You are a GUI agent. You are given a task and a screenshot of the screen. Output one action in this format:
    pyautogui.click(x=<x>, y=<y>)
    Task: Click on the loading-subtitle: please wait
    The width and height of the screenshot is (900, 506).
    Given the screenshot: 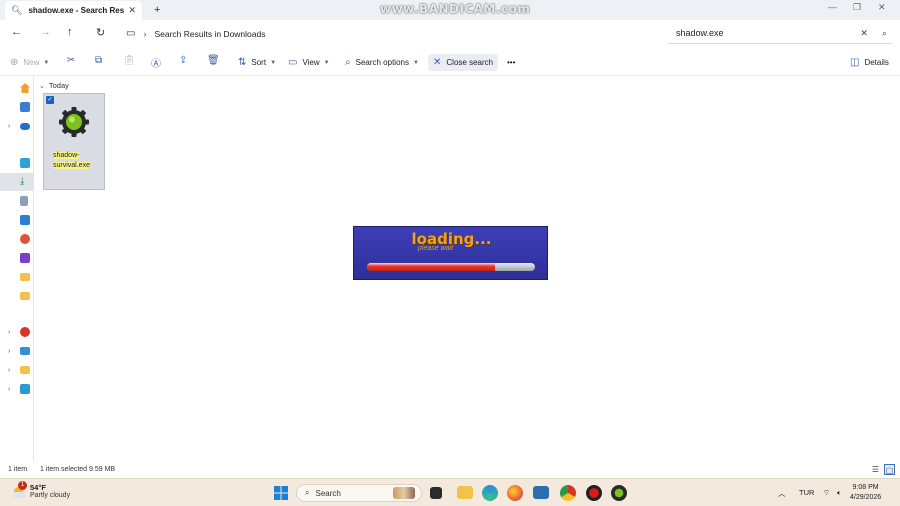 What is the action you would take?
    pyautogui.click(x=436, y=248)
    